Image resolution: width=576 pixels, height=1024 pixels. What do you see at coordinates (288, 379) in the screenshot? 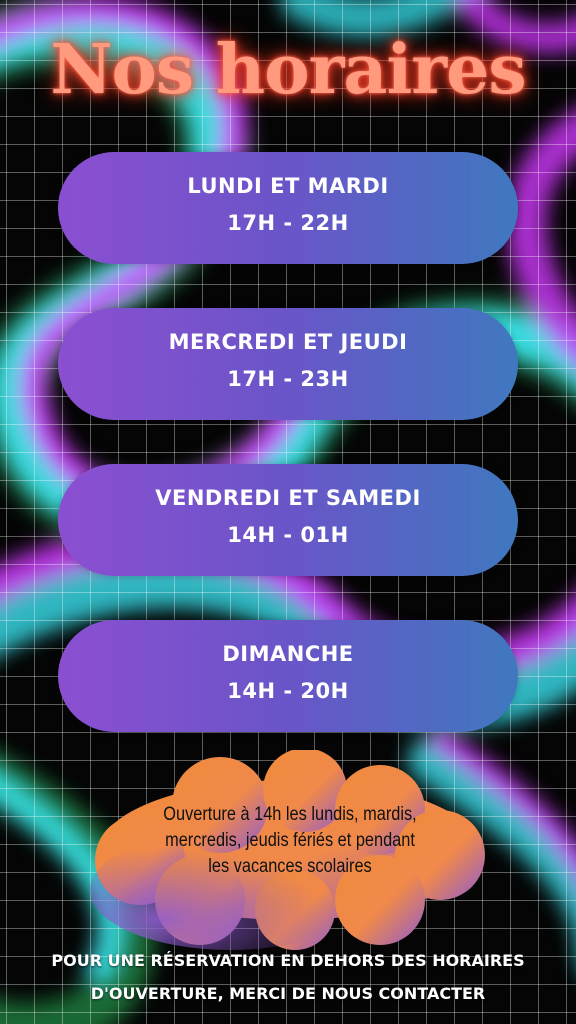
I see `schedule-hours: 17H - 23H` at bounding box center [288, 379].